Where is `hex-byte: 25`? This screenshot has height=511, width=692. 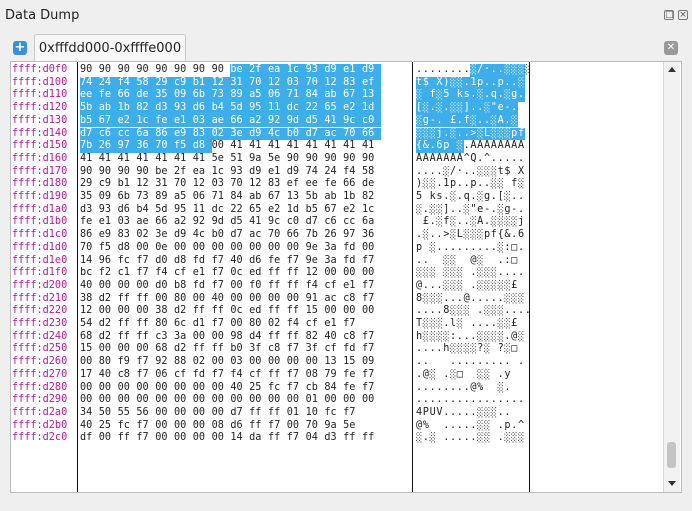 hex-byte: 25 is located at coordinates (258, 388).